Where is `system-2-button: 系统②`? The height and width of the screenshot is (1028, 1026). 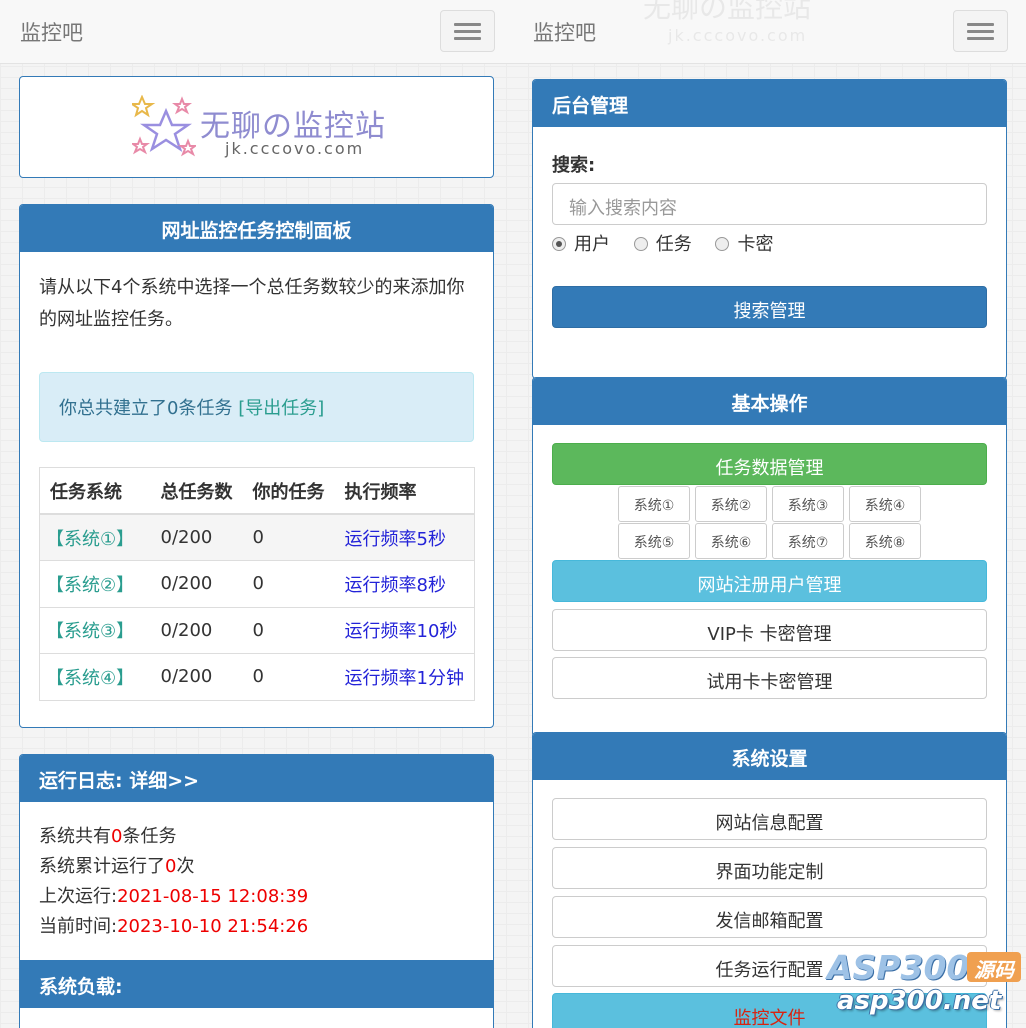
system-2-button: 系统② is located at coordinates (731, 504).